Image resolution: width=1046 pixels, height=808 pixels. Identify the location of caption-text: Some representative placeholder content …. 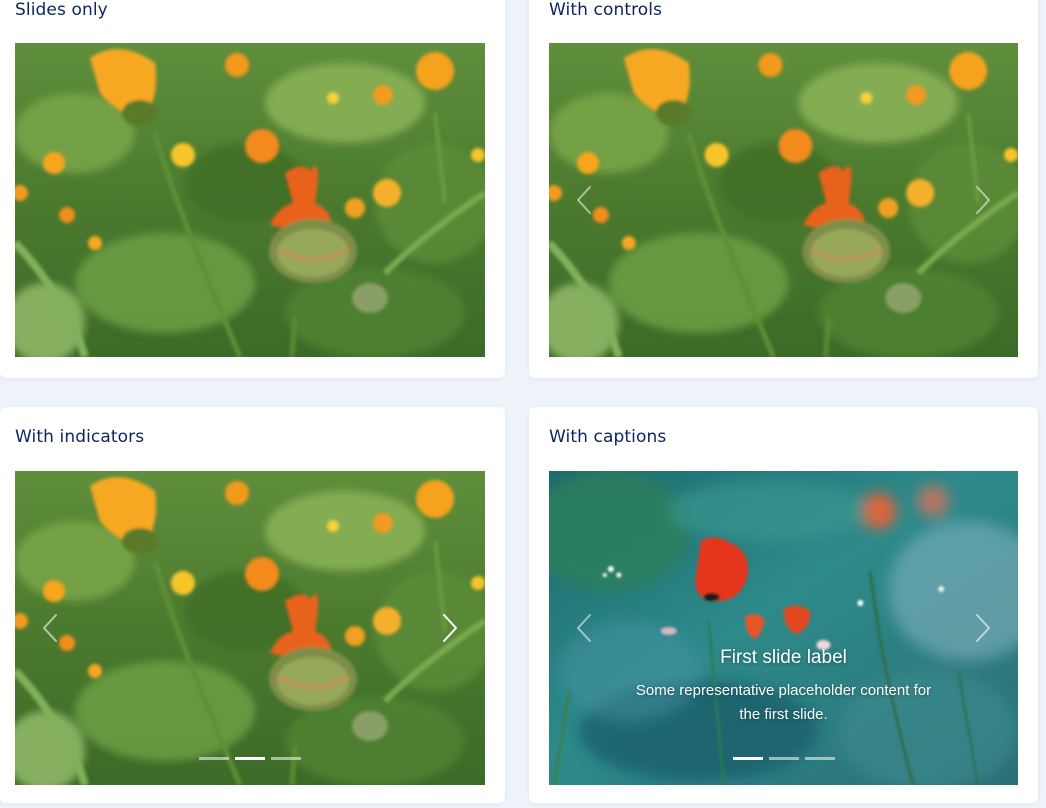
(783, 702).